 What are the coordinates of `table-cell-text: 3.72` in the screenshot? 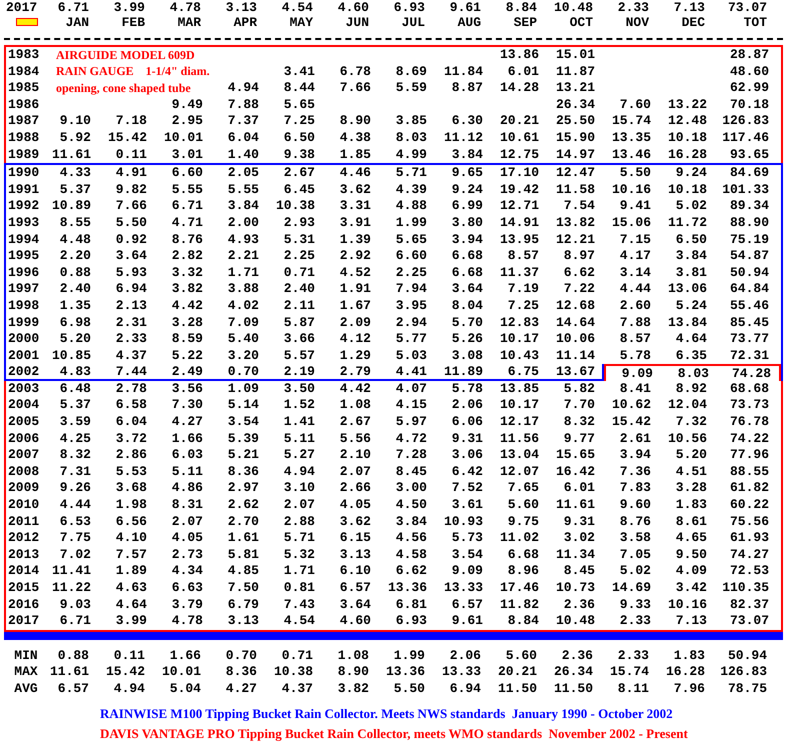 It's located at (131, 439).